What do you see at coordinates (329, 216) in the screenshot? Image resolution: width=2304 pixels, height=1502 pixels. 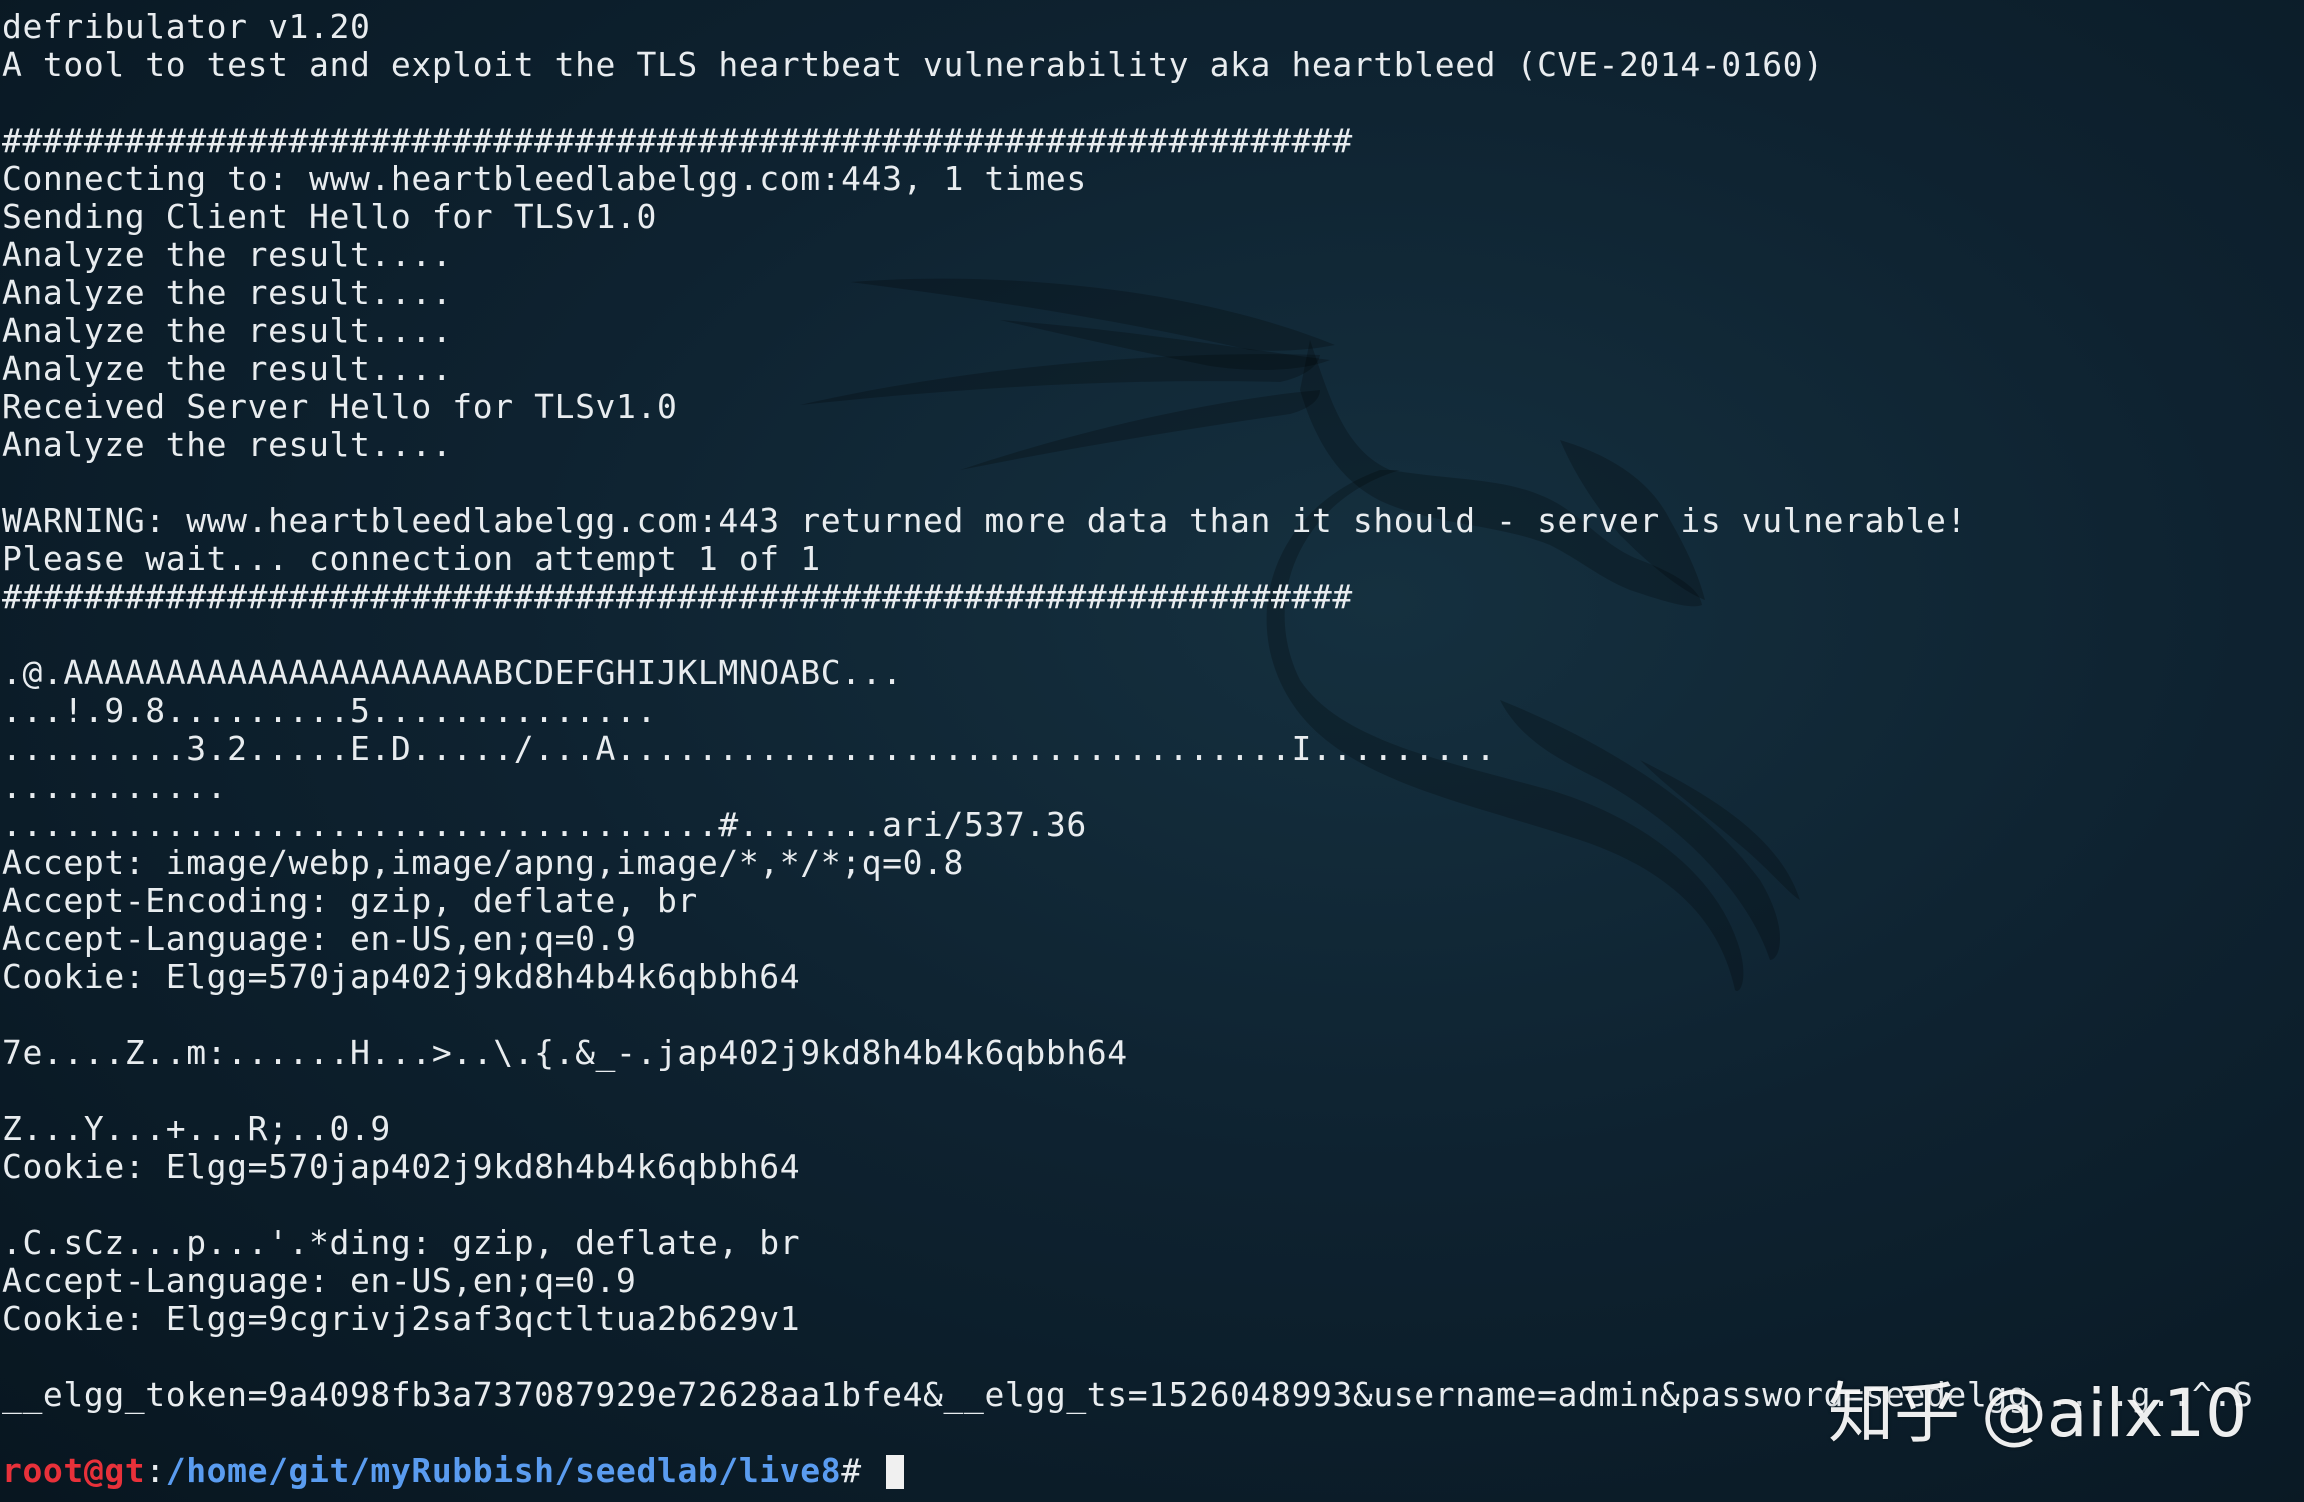 I see `output-line: Sending Client Hello for TLSv1.0` at bounding box center [329, 216].